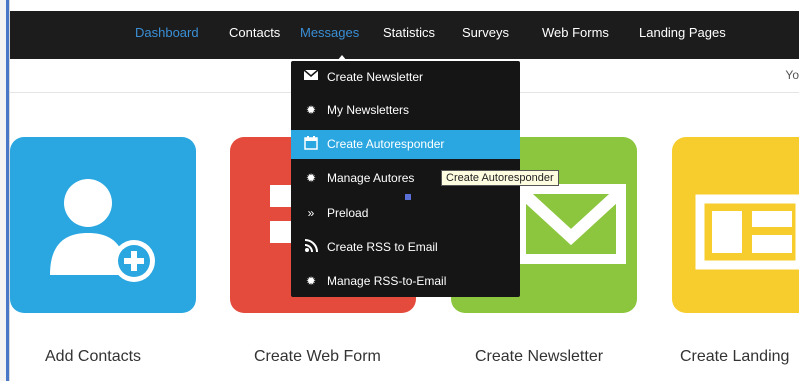  Describe the element at coordinates (102, 230) in the screenshot. I see `add-user-icon` at that location.